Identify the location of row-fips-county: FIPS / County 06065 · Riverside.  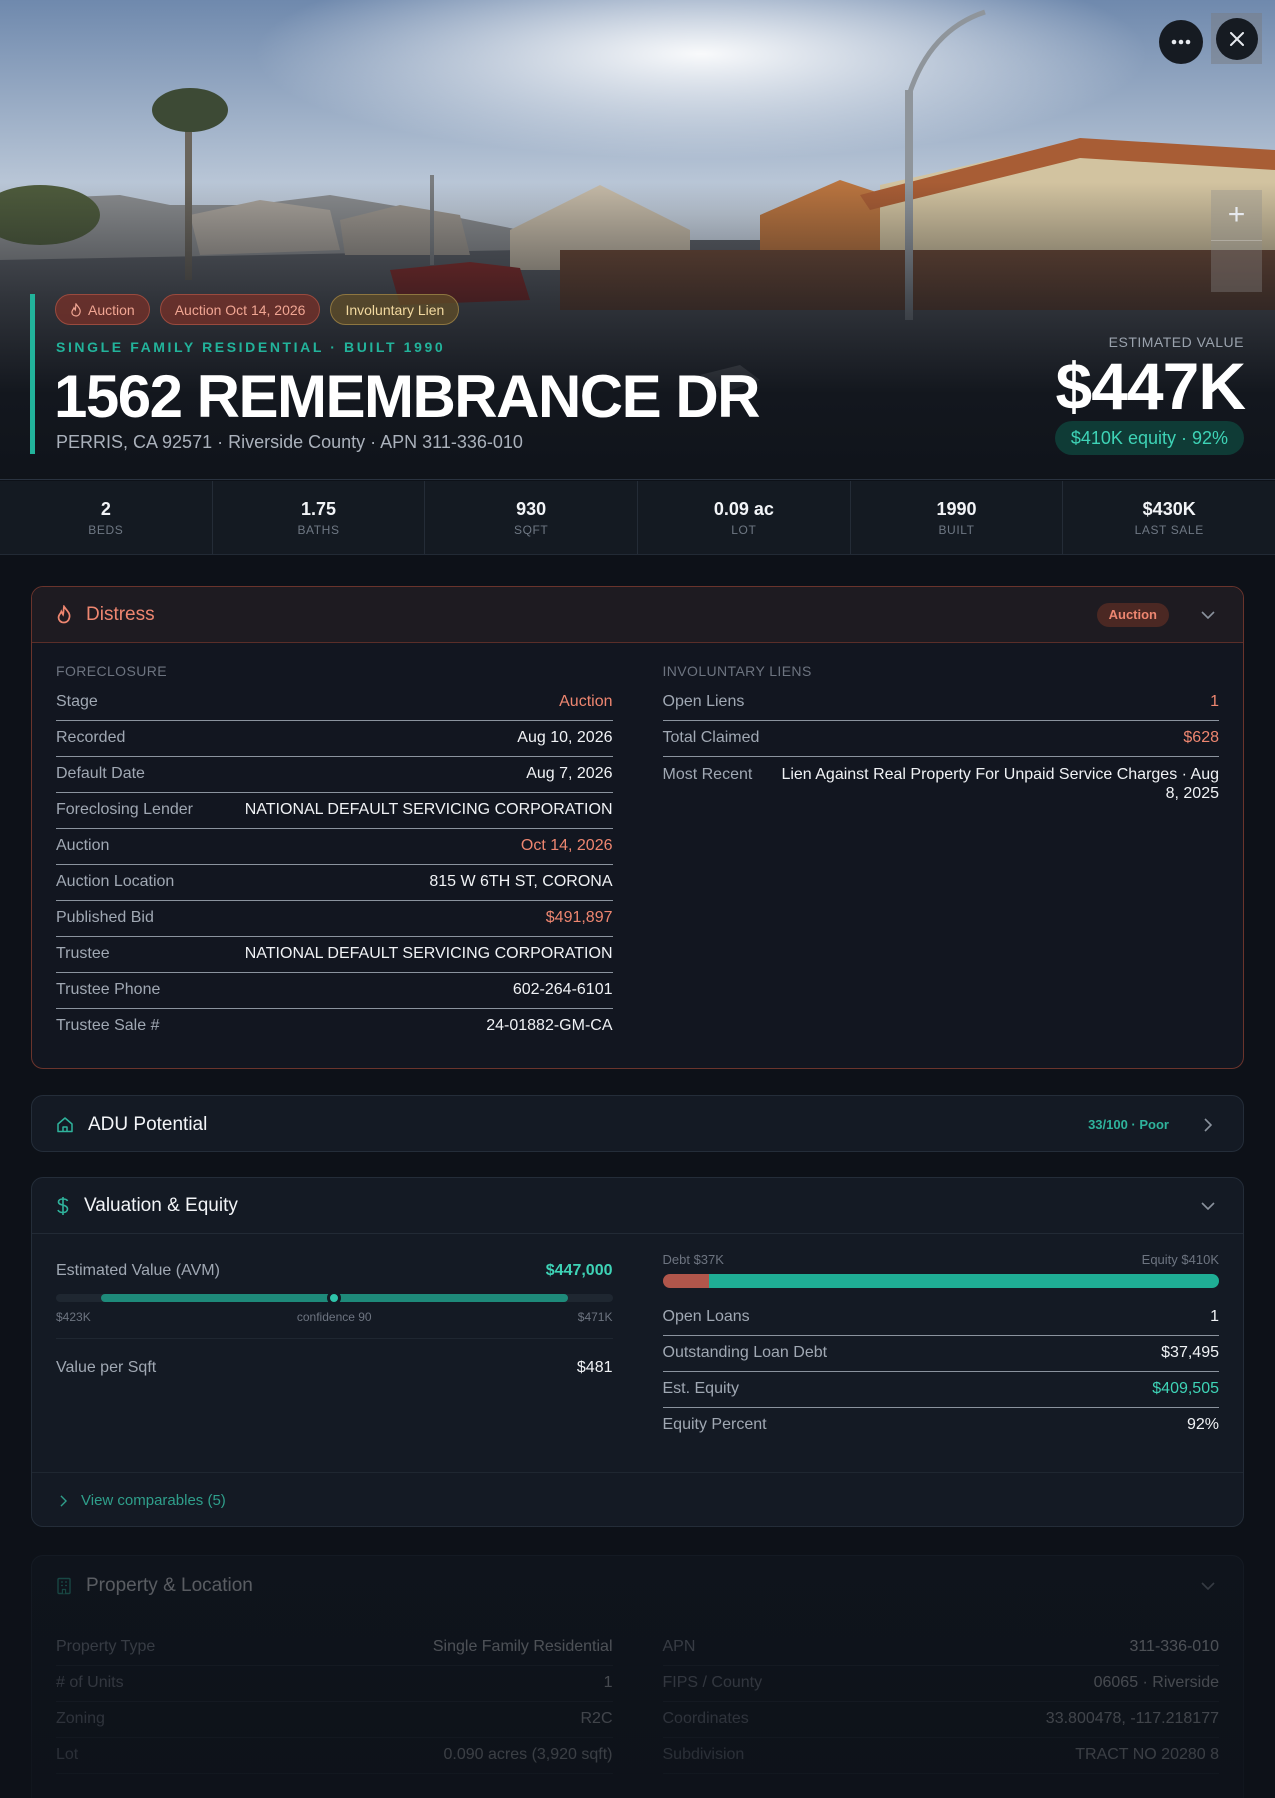
(940, 1684).